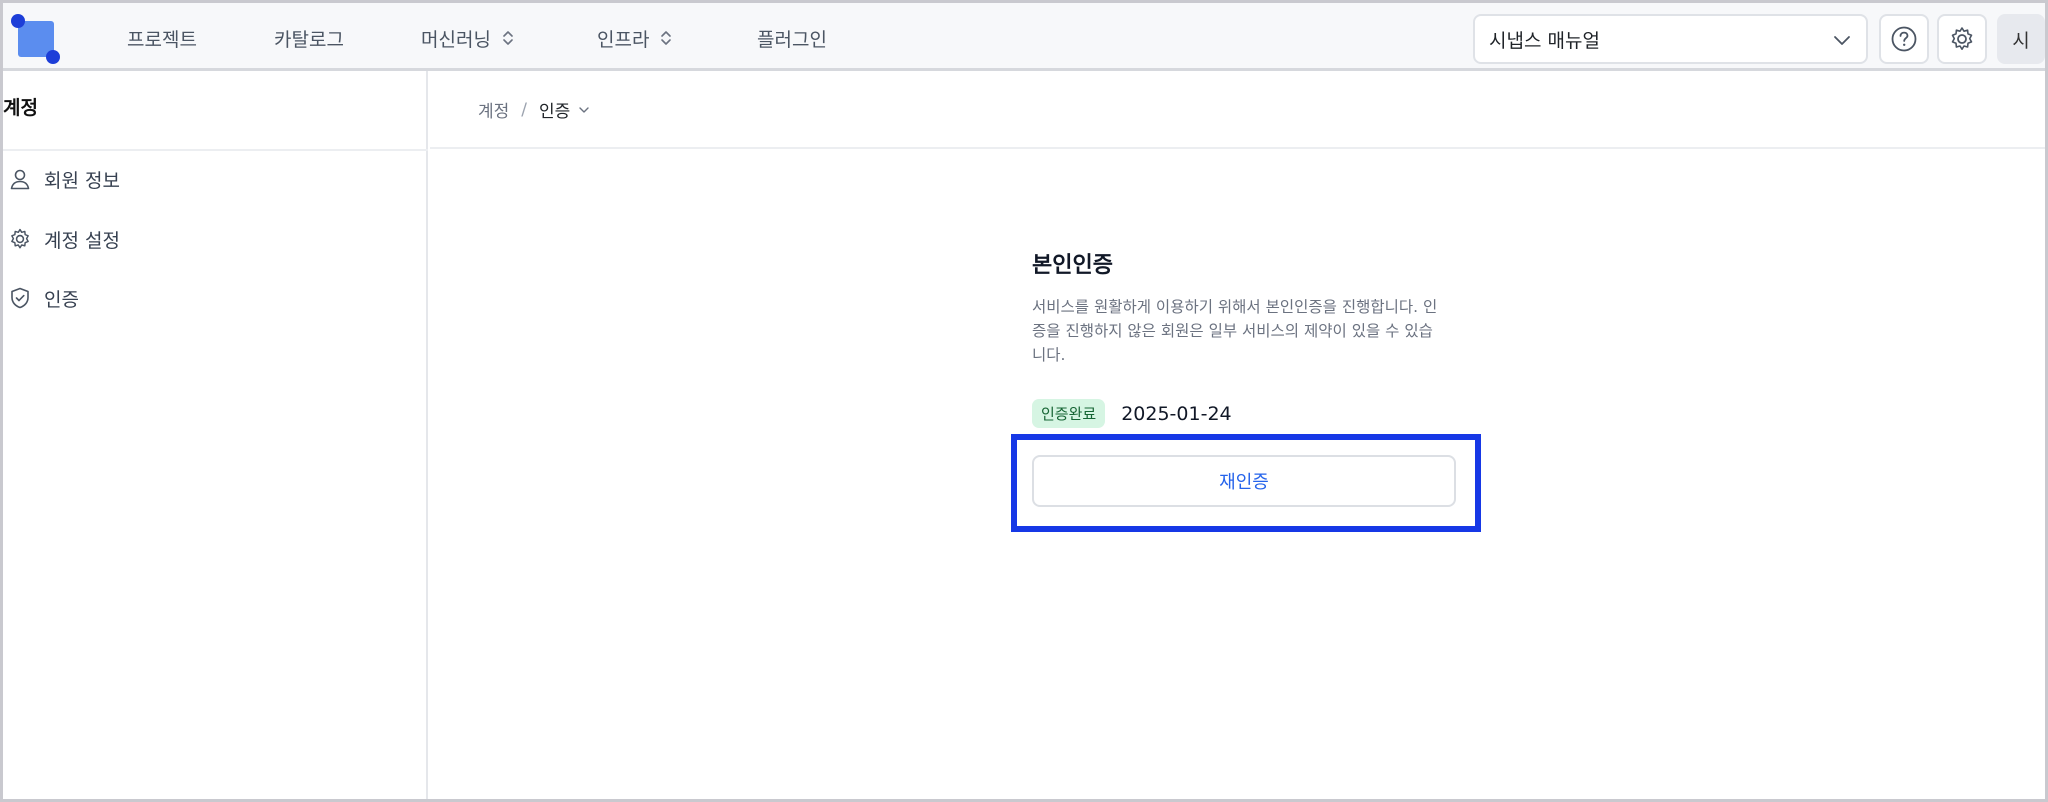  Describe the element at coordinates (20, 298) in the screenshot. I see `shield-check-icon` at that location.